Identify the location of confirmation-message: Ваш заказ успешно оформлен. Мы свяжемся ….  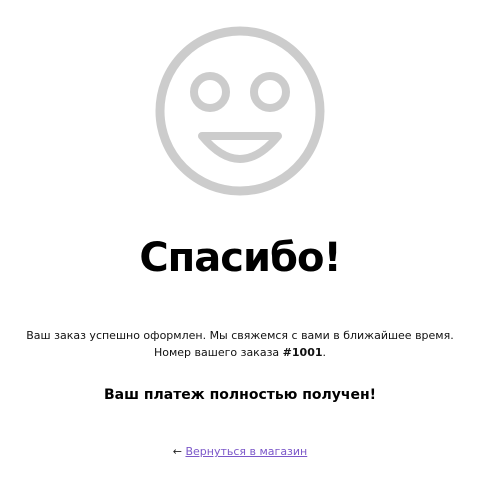
(240, 344).